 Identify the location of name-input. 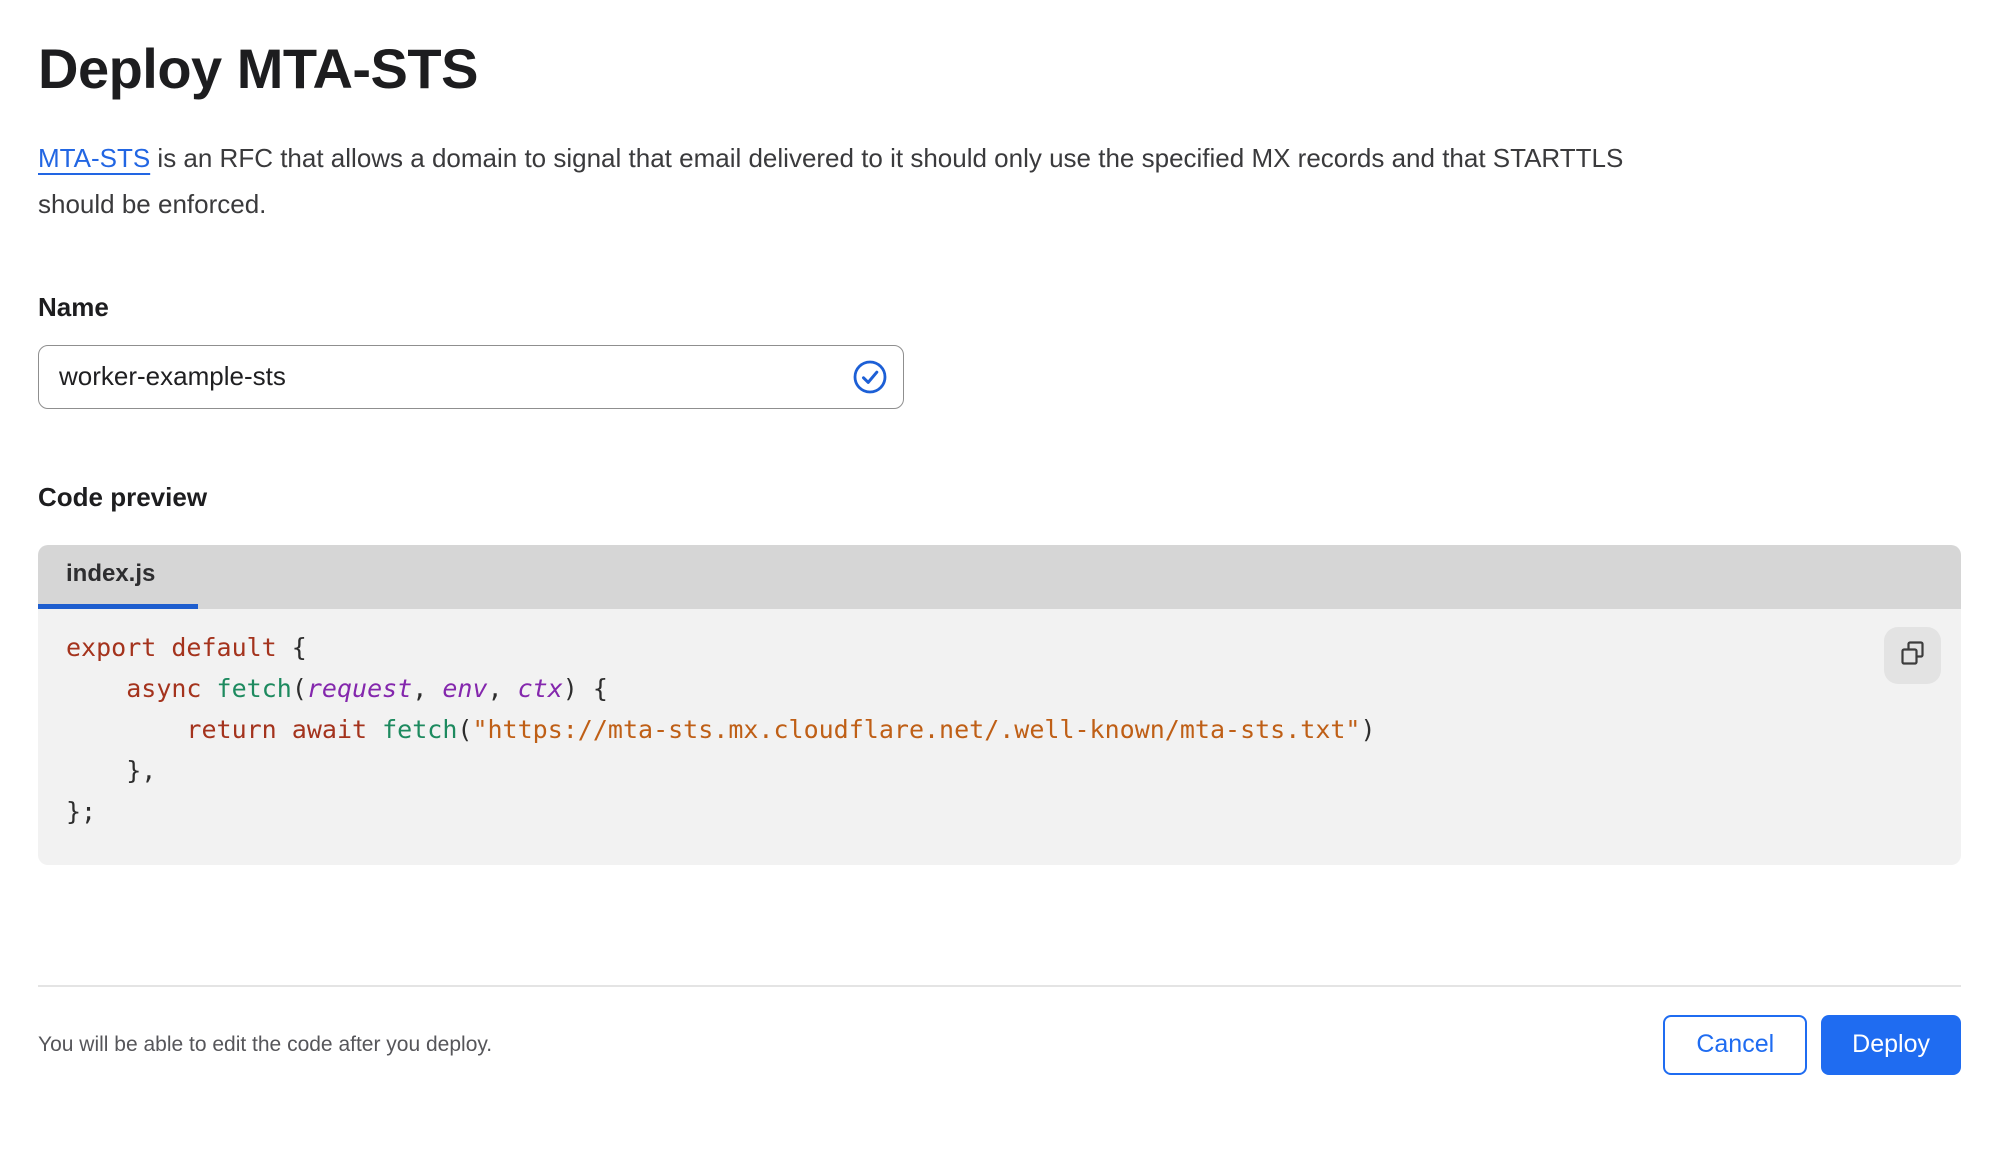
(471, 376).